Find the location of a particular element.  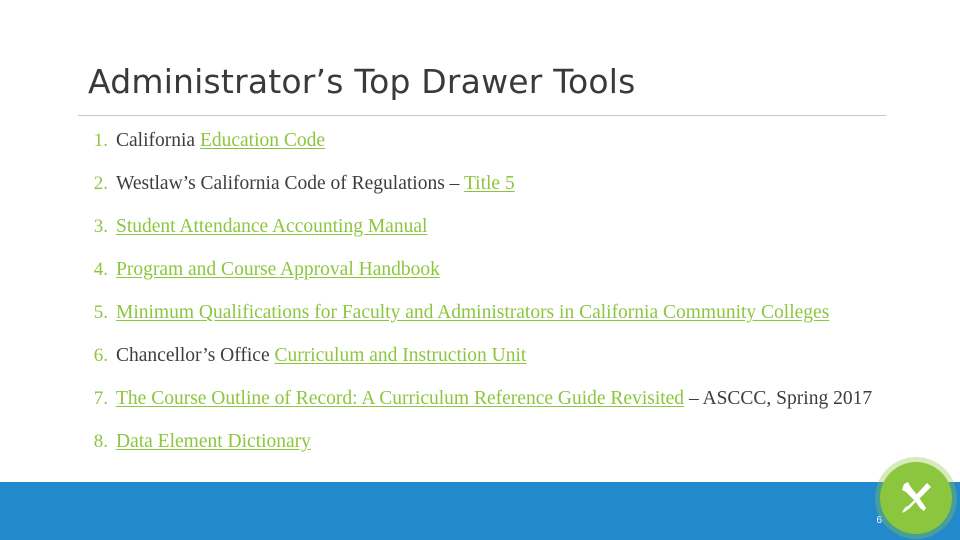

list-item: 8. Data Element Dictionary is located at coordinates (478, 442).